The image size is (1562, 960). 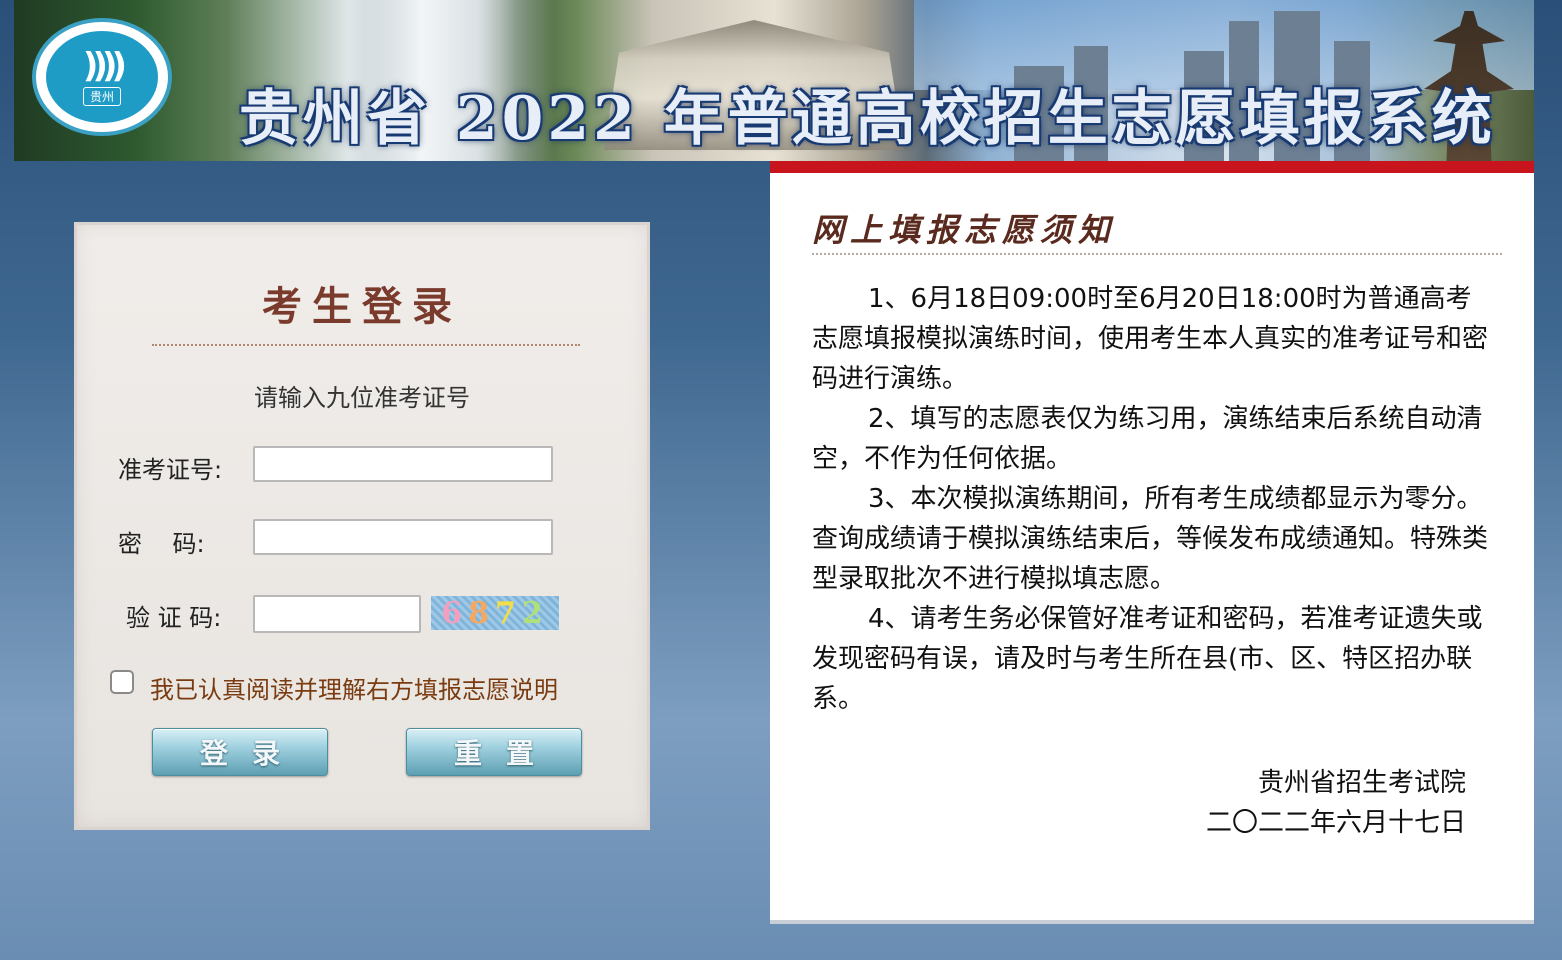 What do you see at coordinates (867, 119) in the screenshot?
I see `system-title: 贵州省 2022 年普通高校招生志愿填报系统` at bounding box center [867, 119].